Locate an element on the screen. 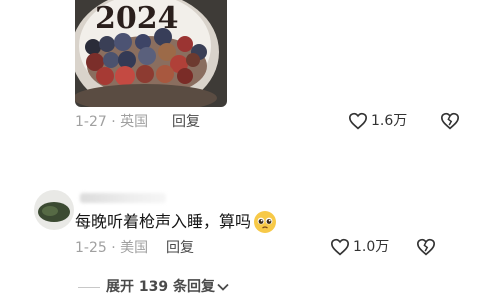 The height and width of the screenshot is (300, 480). comment1-dislike-button is located at coordinates (450, 123).